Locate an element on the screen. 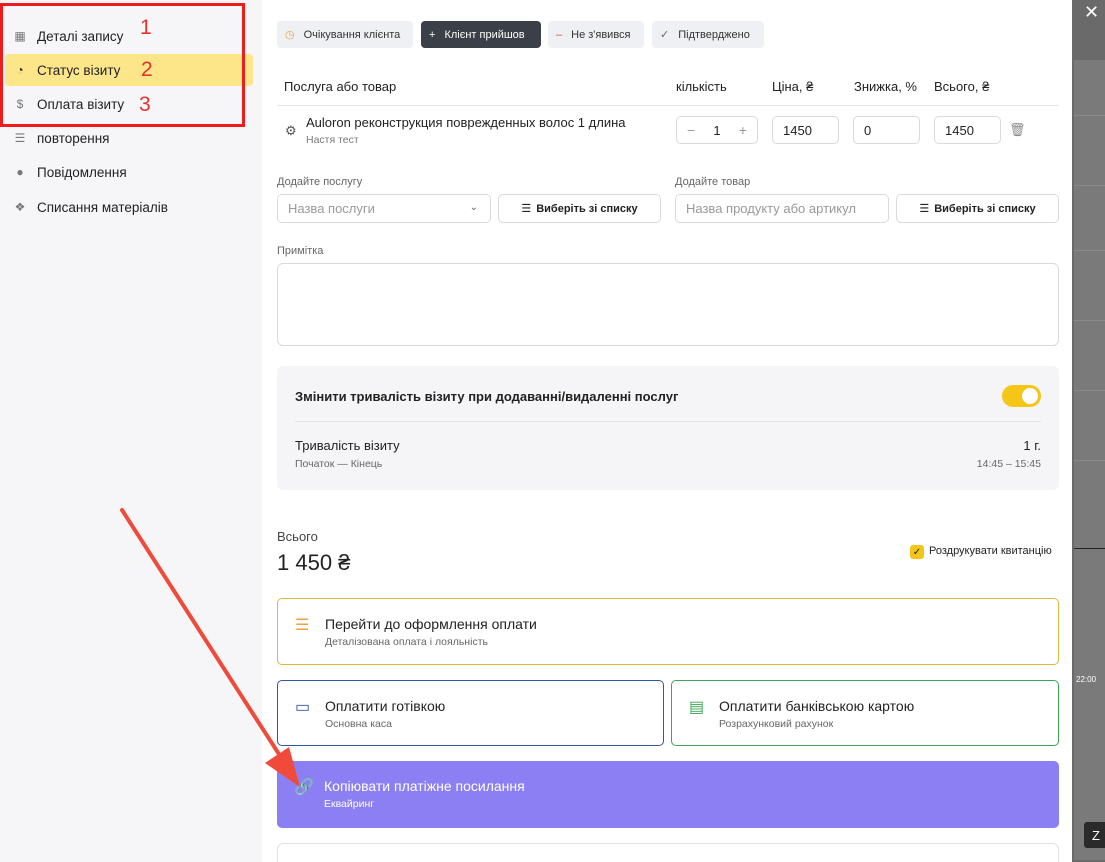 The width and height of the screenshot is (1105, 862). close-icon: ✕ is located at coordinates (1091, 12).